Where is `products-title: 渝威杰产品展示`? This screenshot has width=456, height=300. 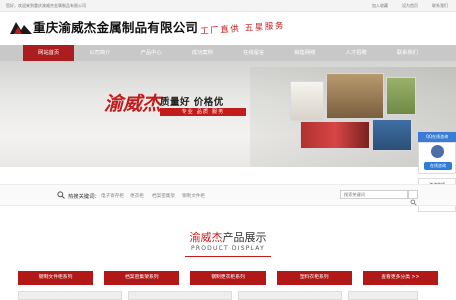 products-title: 渝威杰产品展示 is located at coordinates (228, 237).